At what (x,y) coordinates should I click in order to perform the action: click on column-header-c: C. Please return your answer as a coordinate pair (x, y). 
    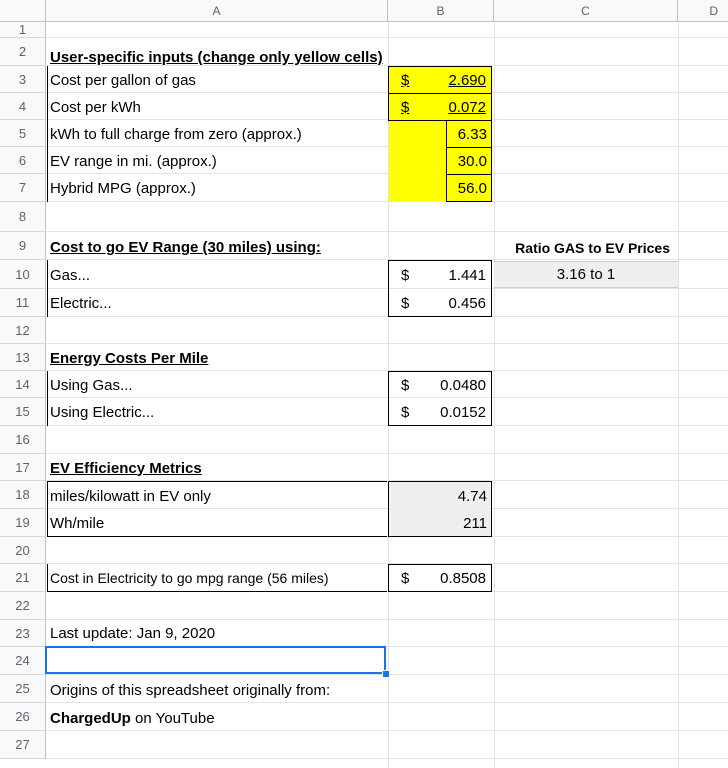
    Looking at the image, I should click on (586, 11).